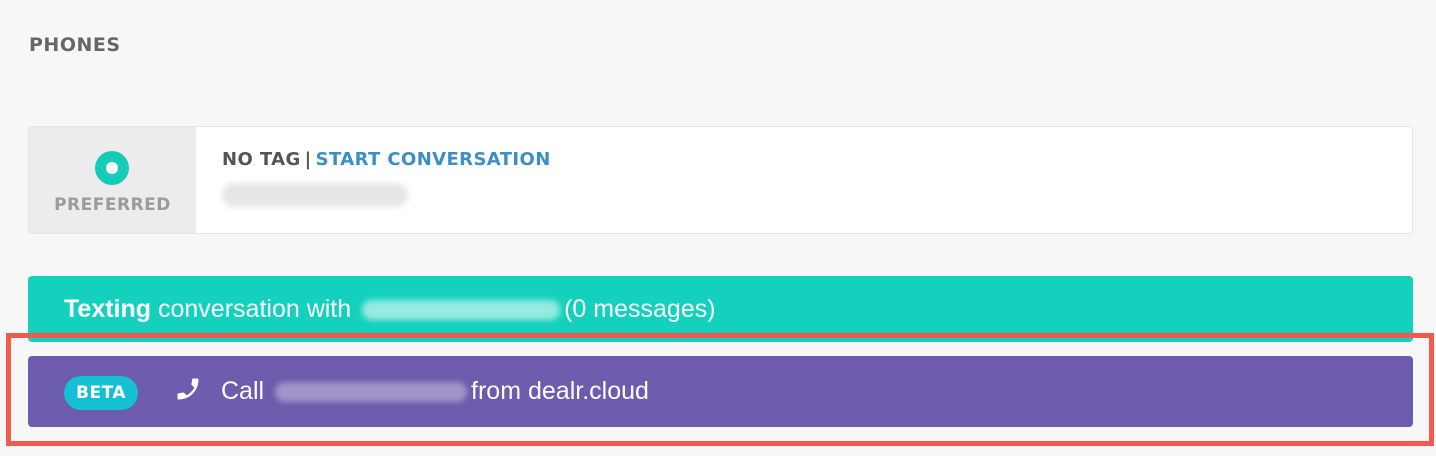 The image size is (1436, 456). Describe the element at coordinates (108, 309) in the screenshot. I see `texting-label: Texting` at that location.